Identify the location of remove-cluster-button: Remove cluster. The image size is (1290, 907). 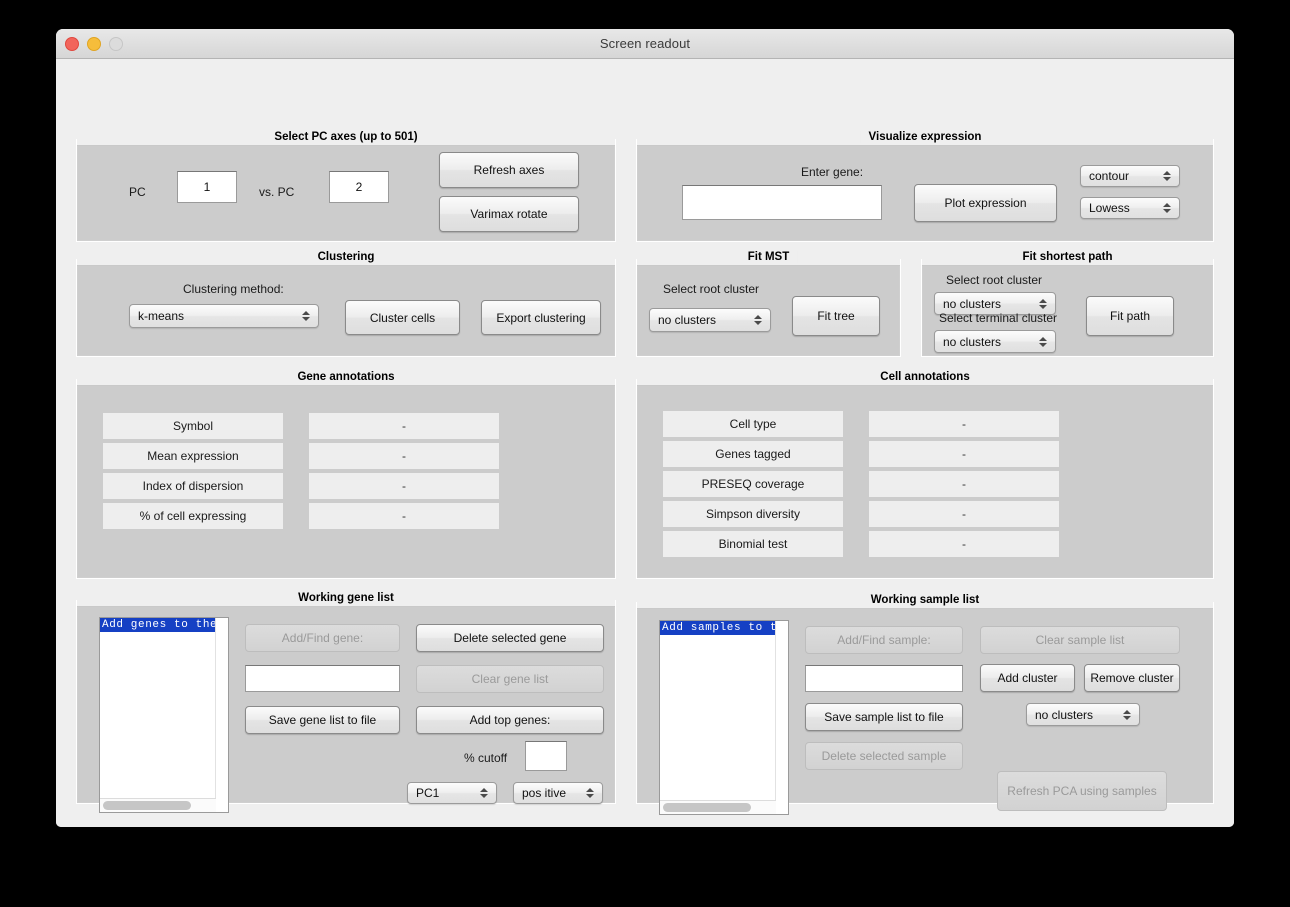
(1132, 678).